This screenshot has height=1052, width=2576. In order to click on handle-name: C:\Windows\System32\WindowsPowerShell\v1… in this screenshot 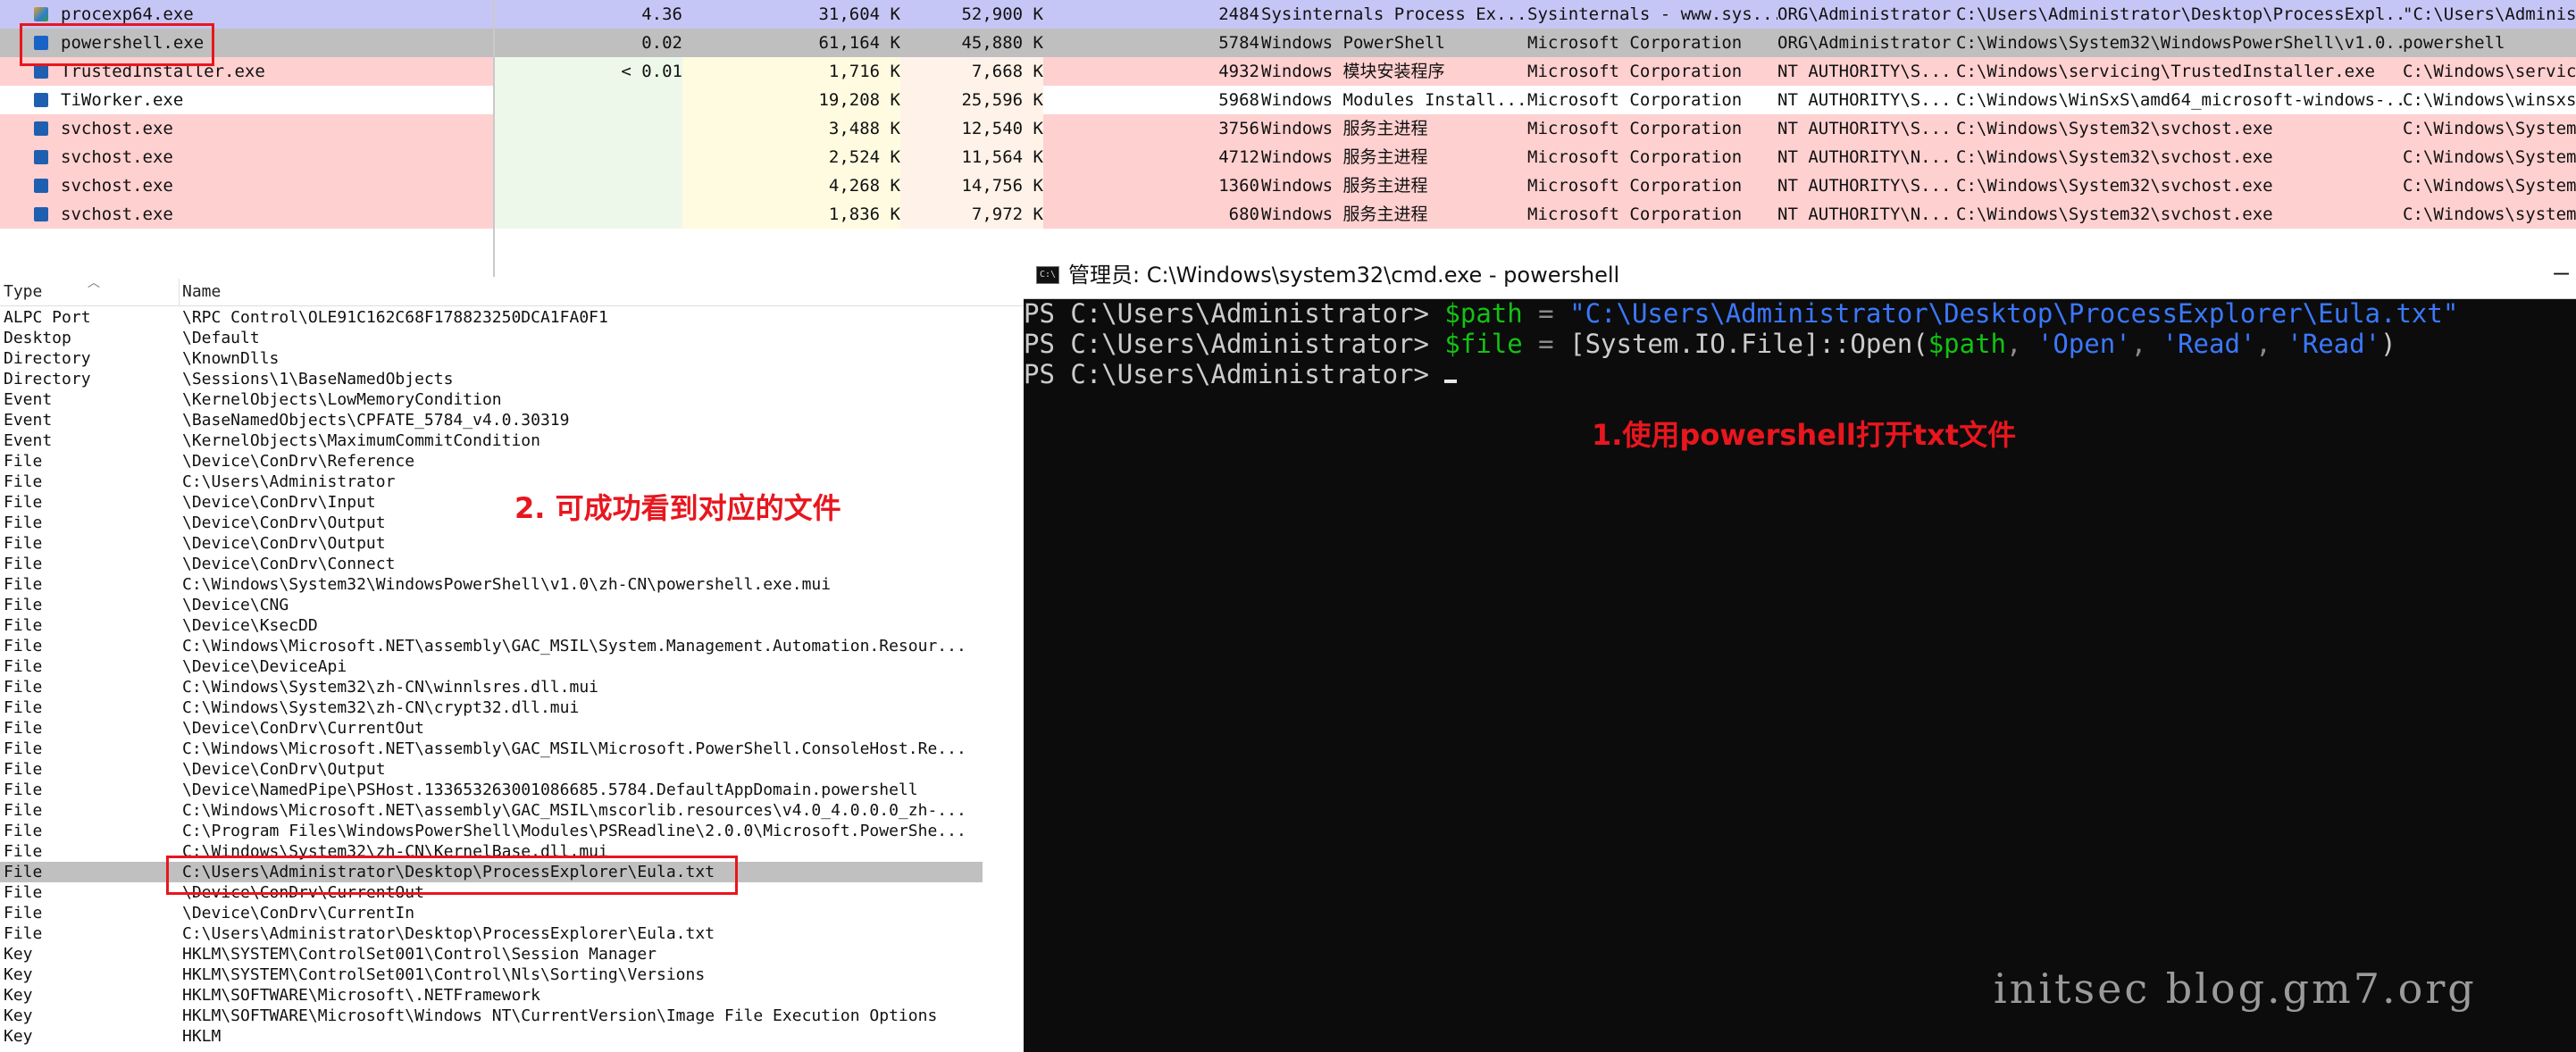, I will do `click(507, 585)`.